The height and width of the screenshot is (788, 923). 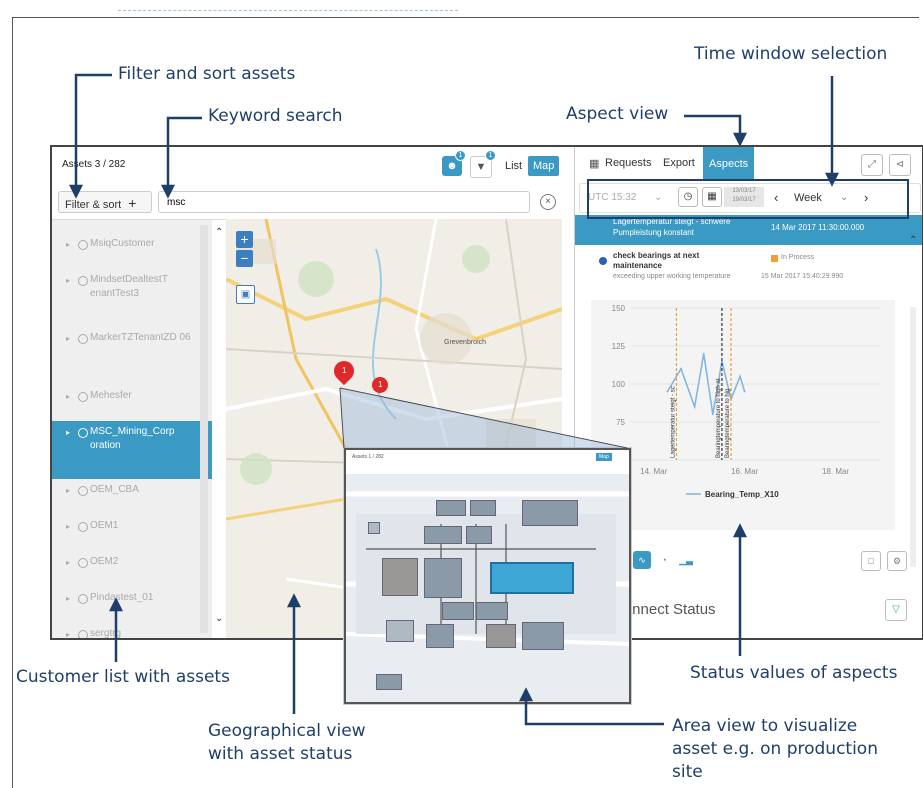 I want to click on share-icon: ⊲, so click(x=900, y=165).